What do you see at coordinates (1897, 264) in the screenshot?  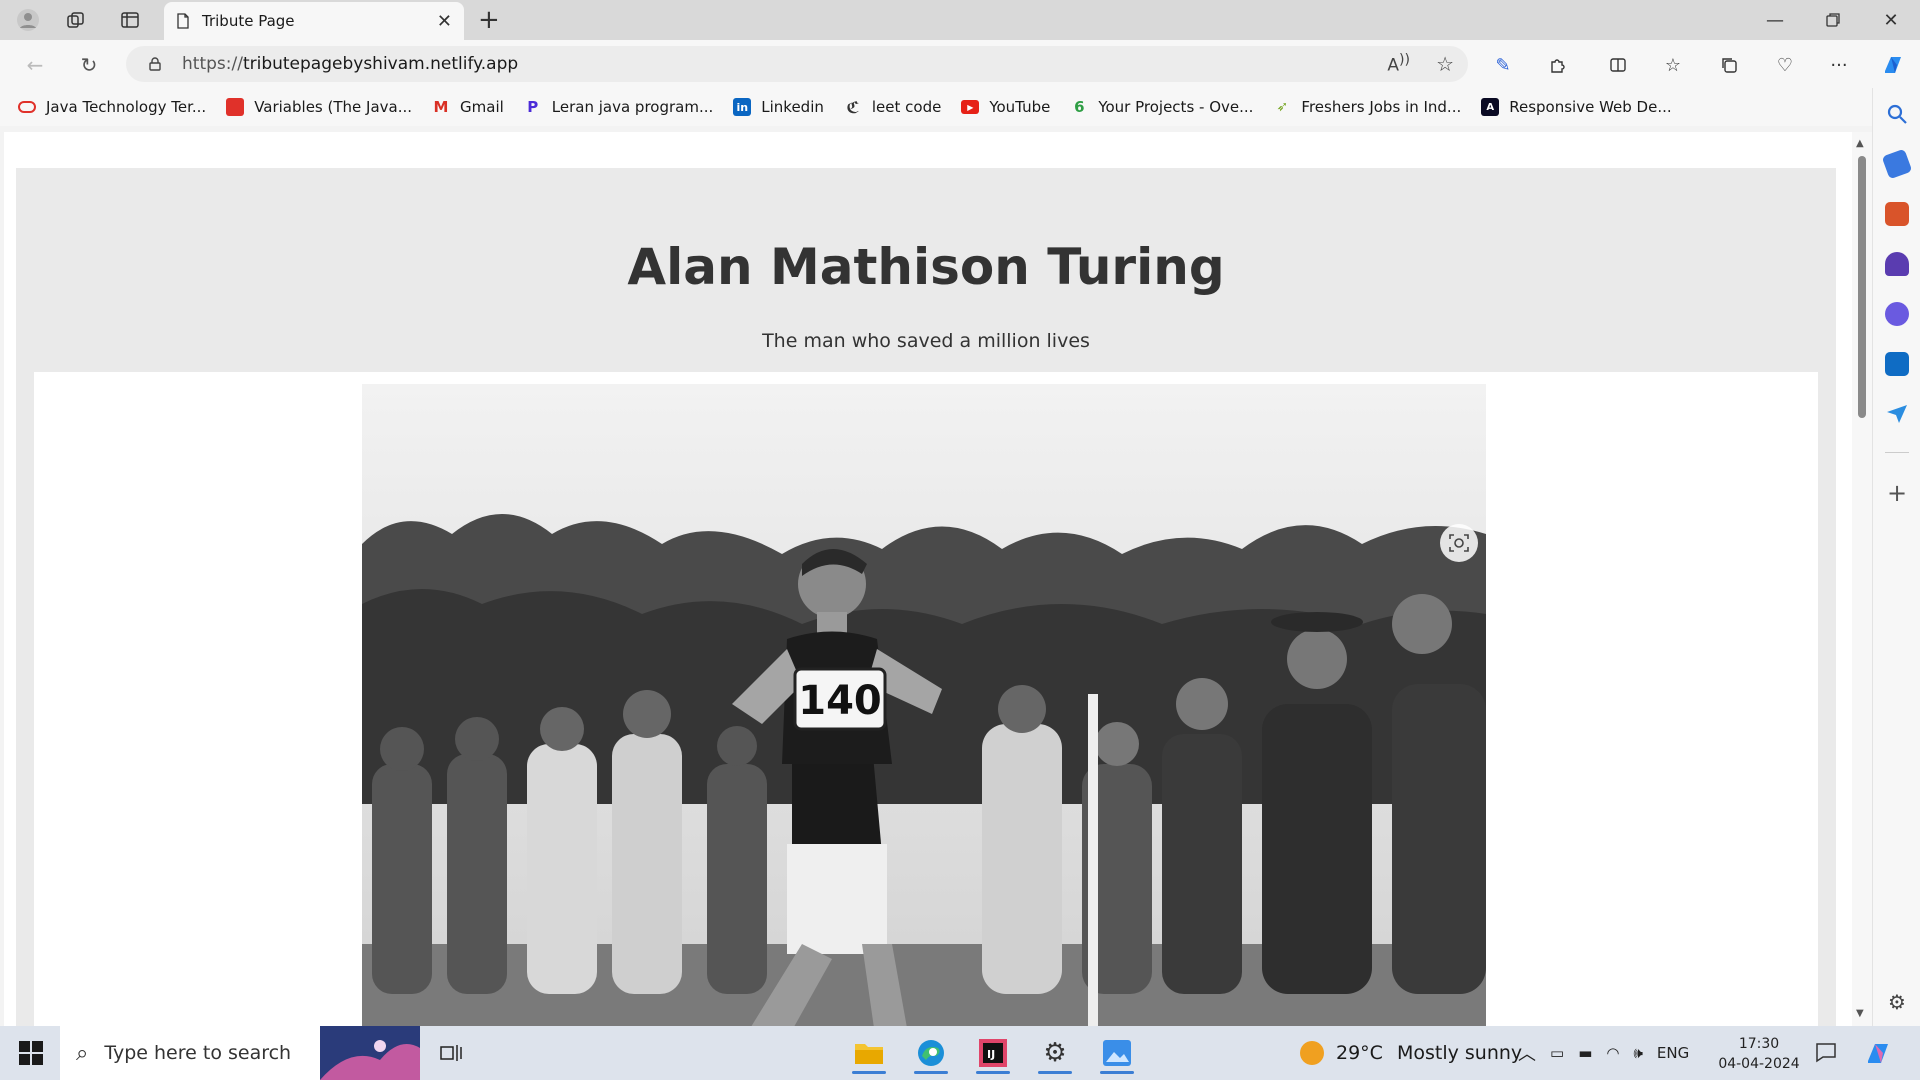 I see `games-chess-icon` at bounding box center [1897, 264].